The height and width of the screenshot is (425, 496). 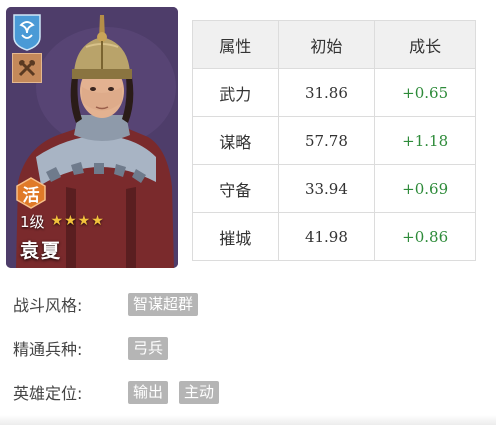 I want to click on hero-info: 战斗风格: 智谋超群 精通兵种: 弓兵 英雄定位: 输出 主动, so click(x=121, y=356).